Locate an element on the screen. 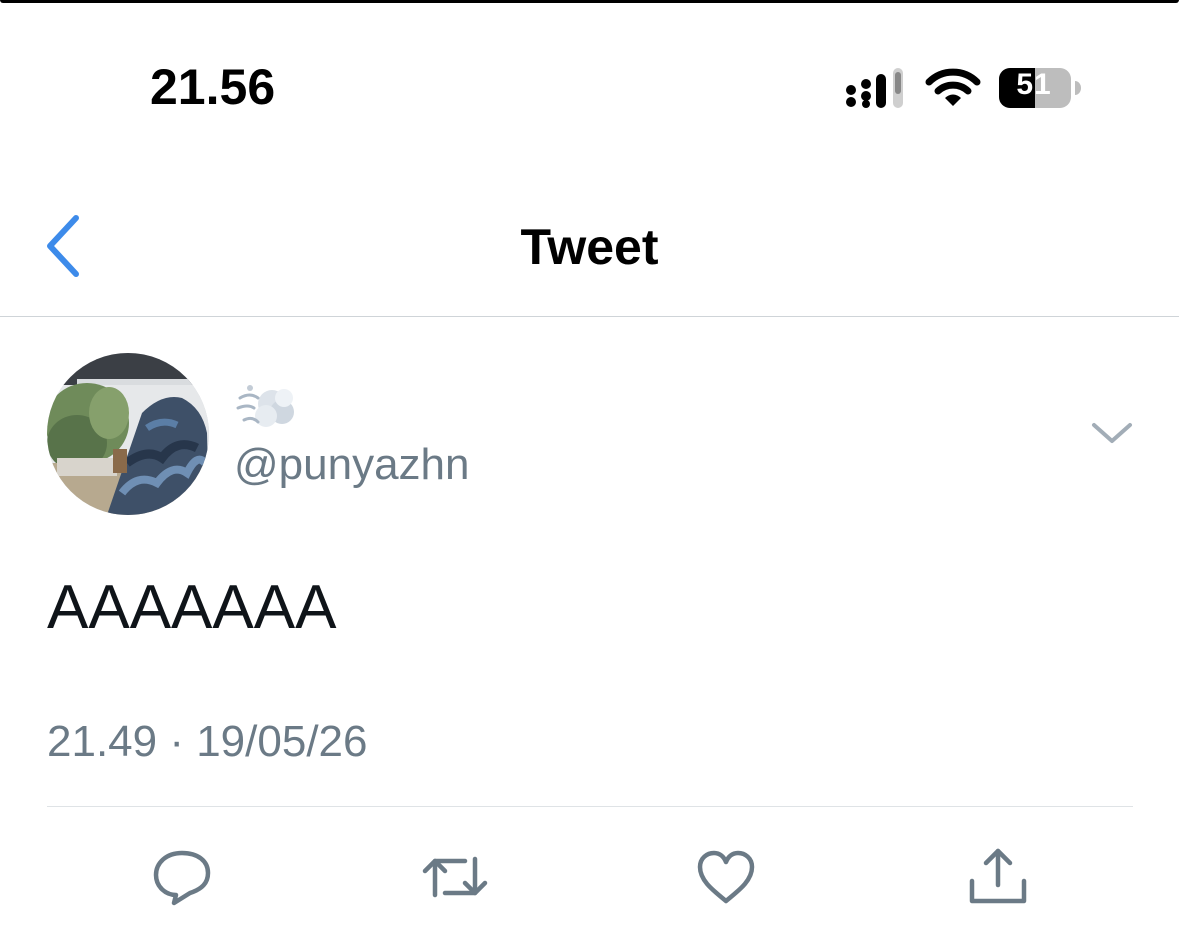  comment-icon is located at coordinates (182, 878).